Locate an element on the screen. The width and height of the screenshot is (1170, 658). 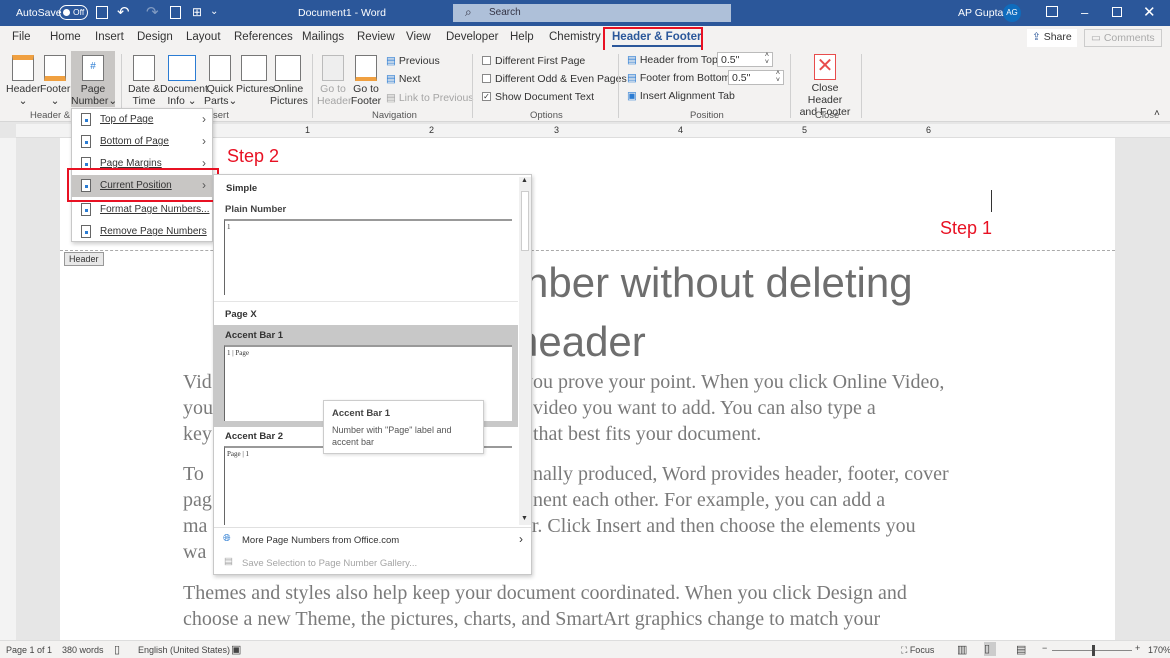
document-title-line: nber without deleting is located at coordinates (719, 282).